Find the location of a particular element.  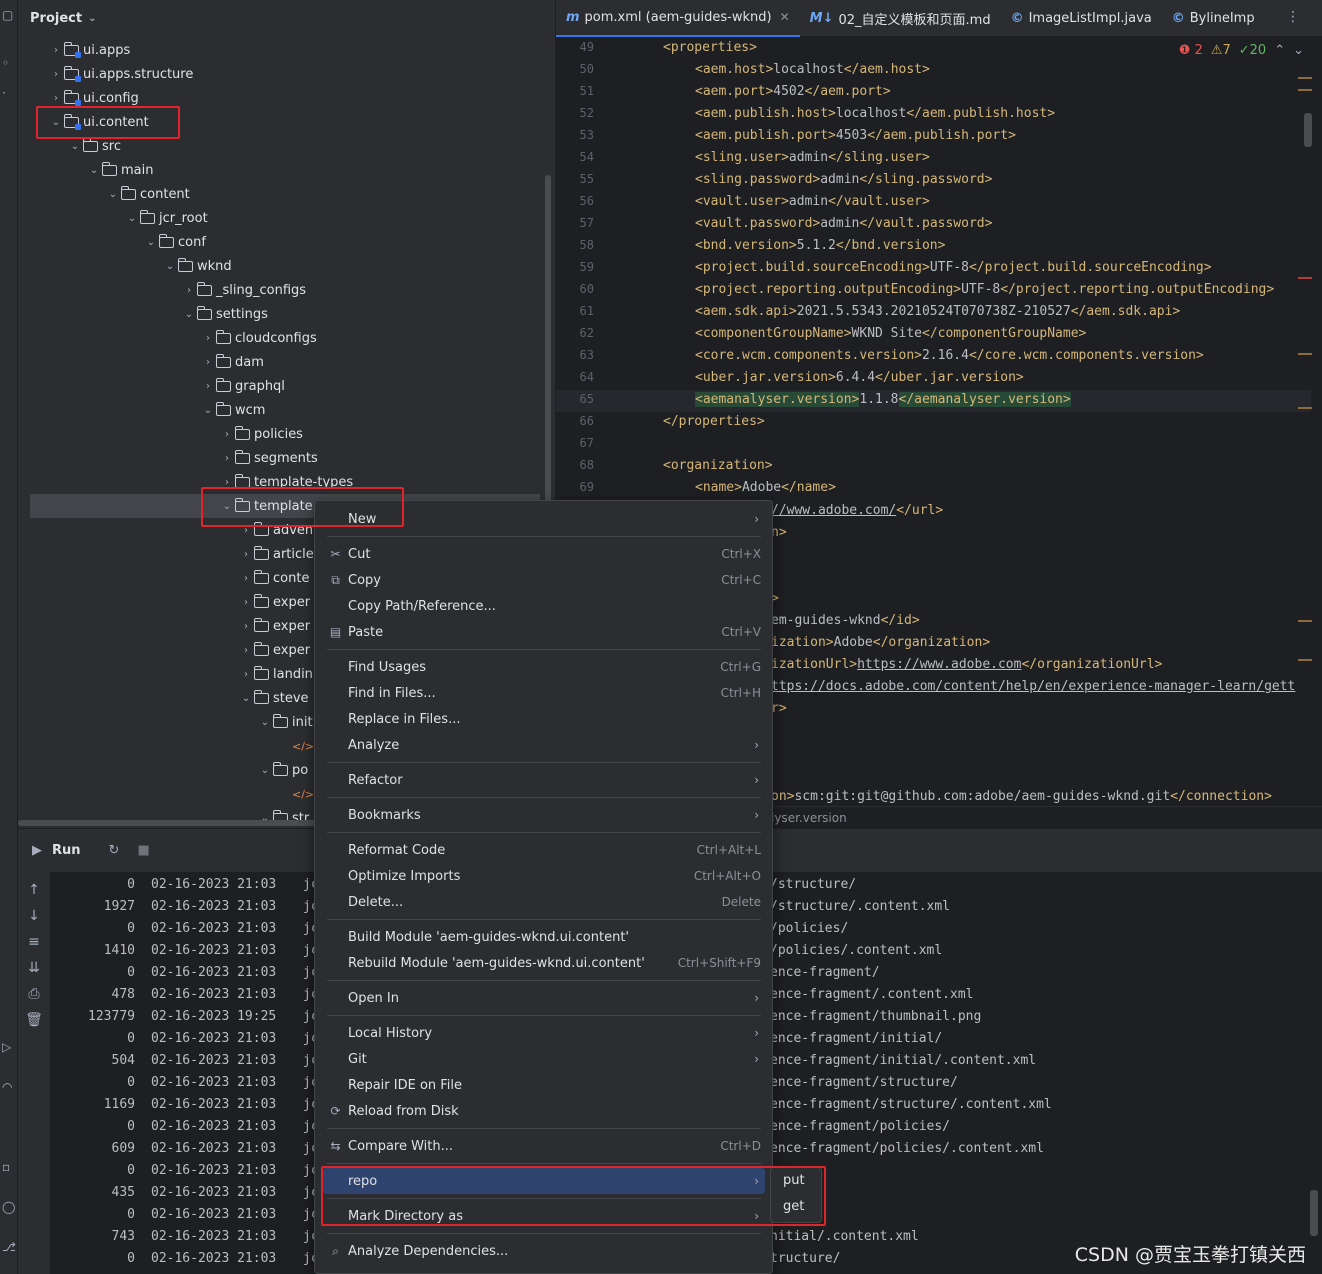

copy-menu-item: ⧉ Copy Ctrl+C is located at coordinates (544, 580).